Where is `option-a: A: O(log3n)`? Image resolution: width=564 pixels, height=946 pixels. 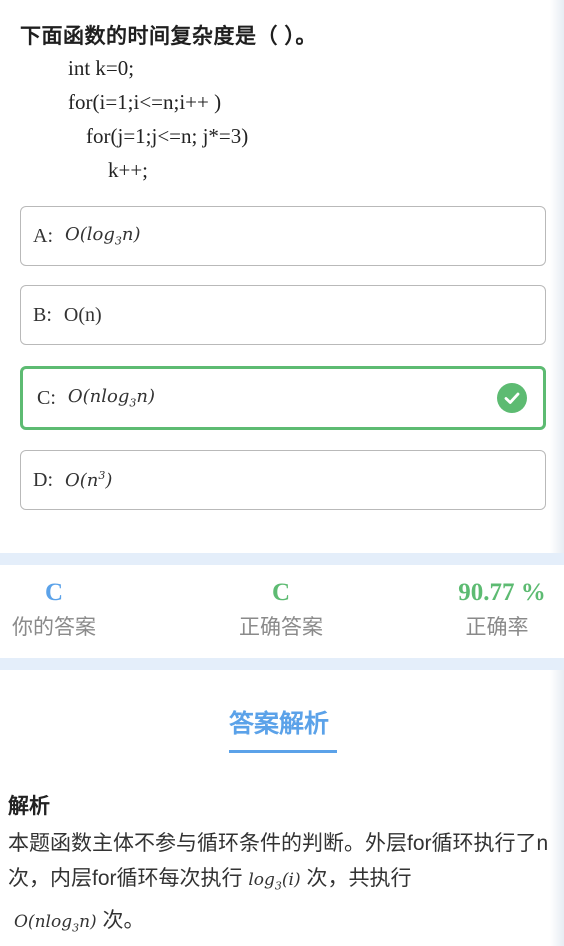 option-a: A: O(log3n) is located at coordinates (283, 236).